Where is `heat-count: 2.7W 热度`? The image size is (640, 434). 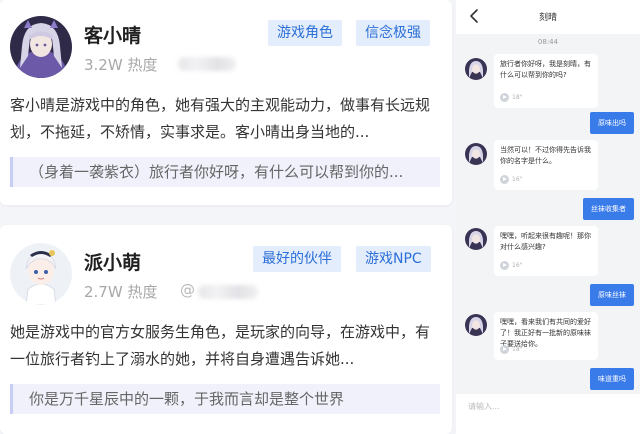
heat-count: 2.7W 热度 is located at coordinates (121, 292).